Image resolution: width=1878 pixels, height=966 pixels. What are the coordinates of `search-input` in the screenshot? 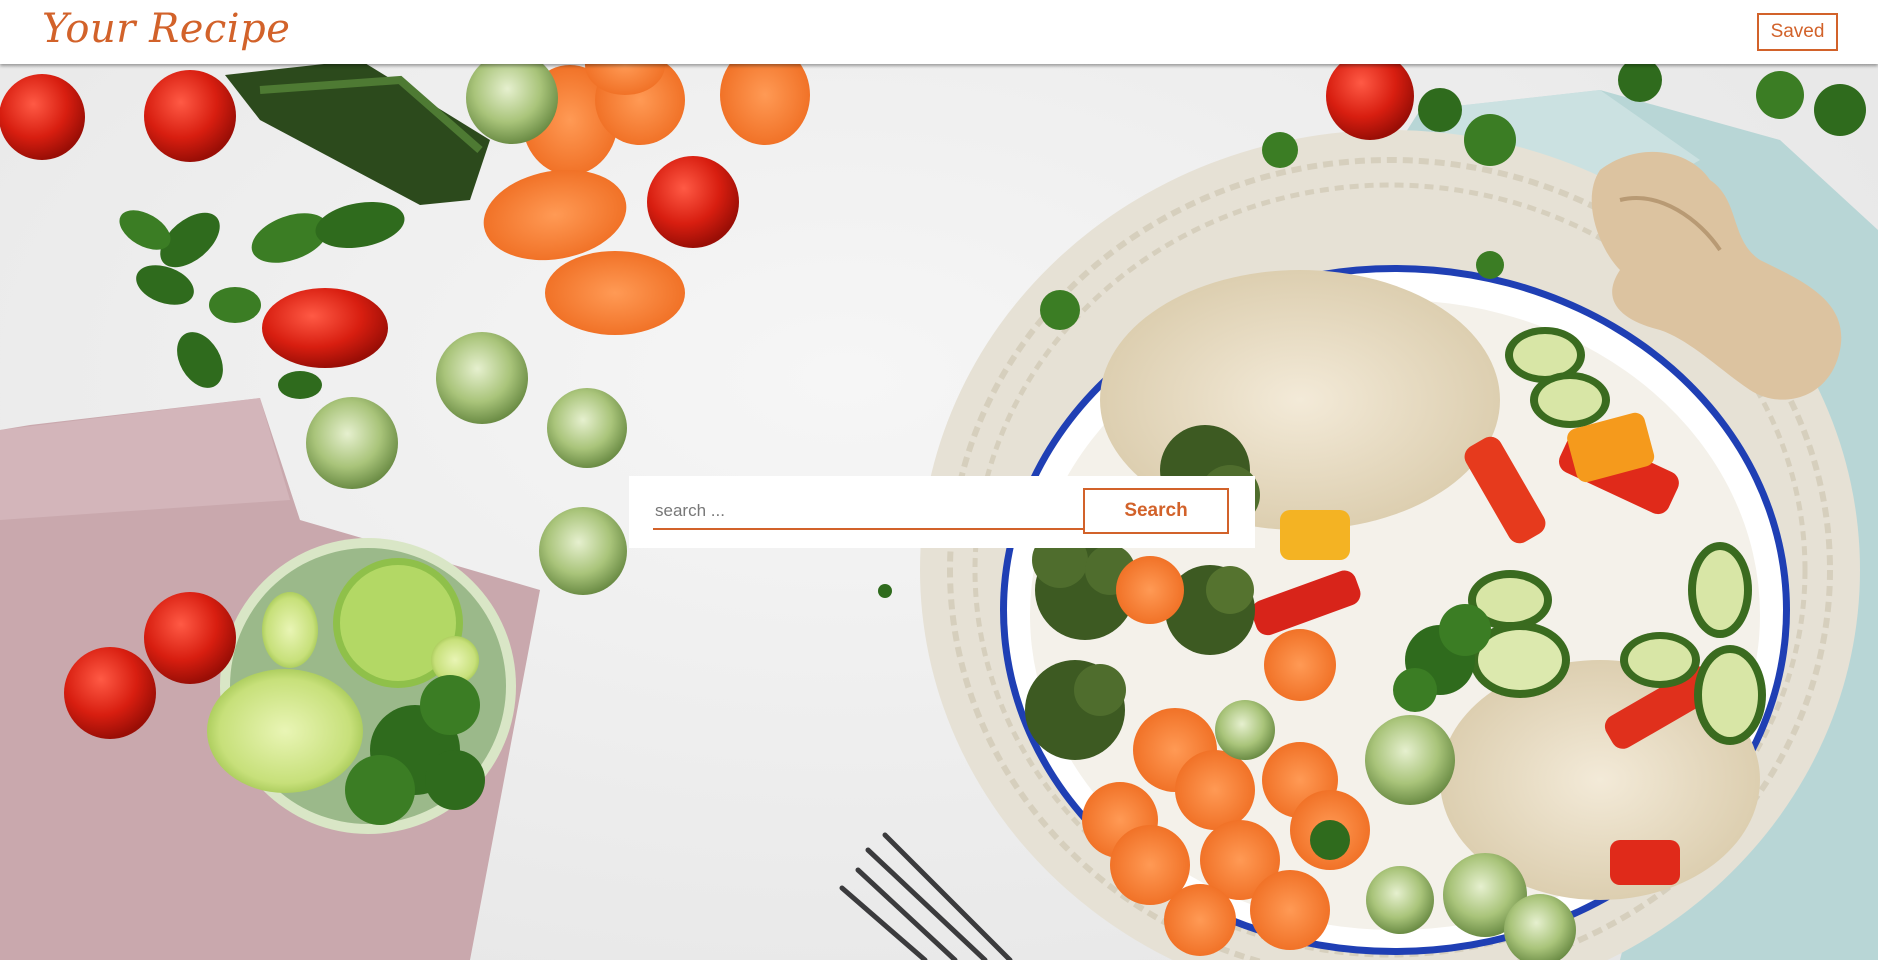 It's located at (868, 512).